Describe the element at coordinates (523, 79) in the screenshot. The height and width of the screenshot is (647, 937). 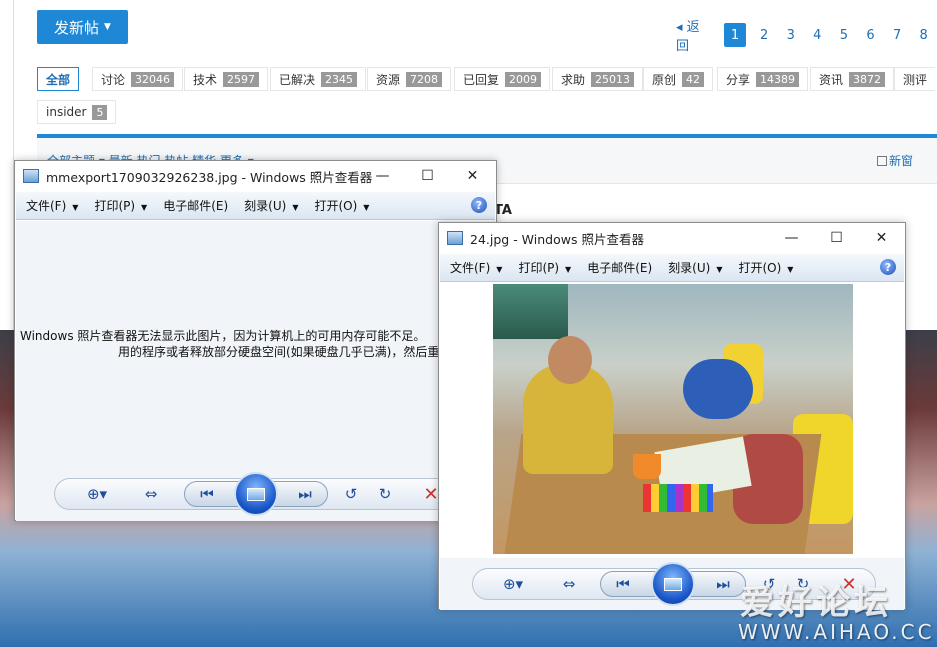
I see `tag-count: 2009` at that location.